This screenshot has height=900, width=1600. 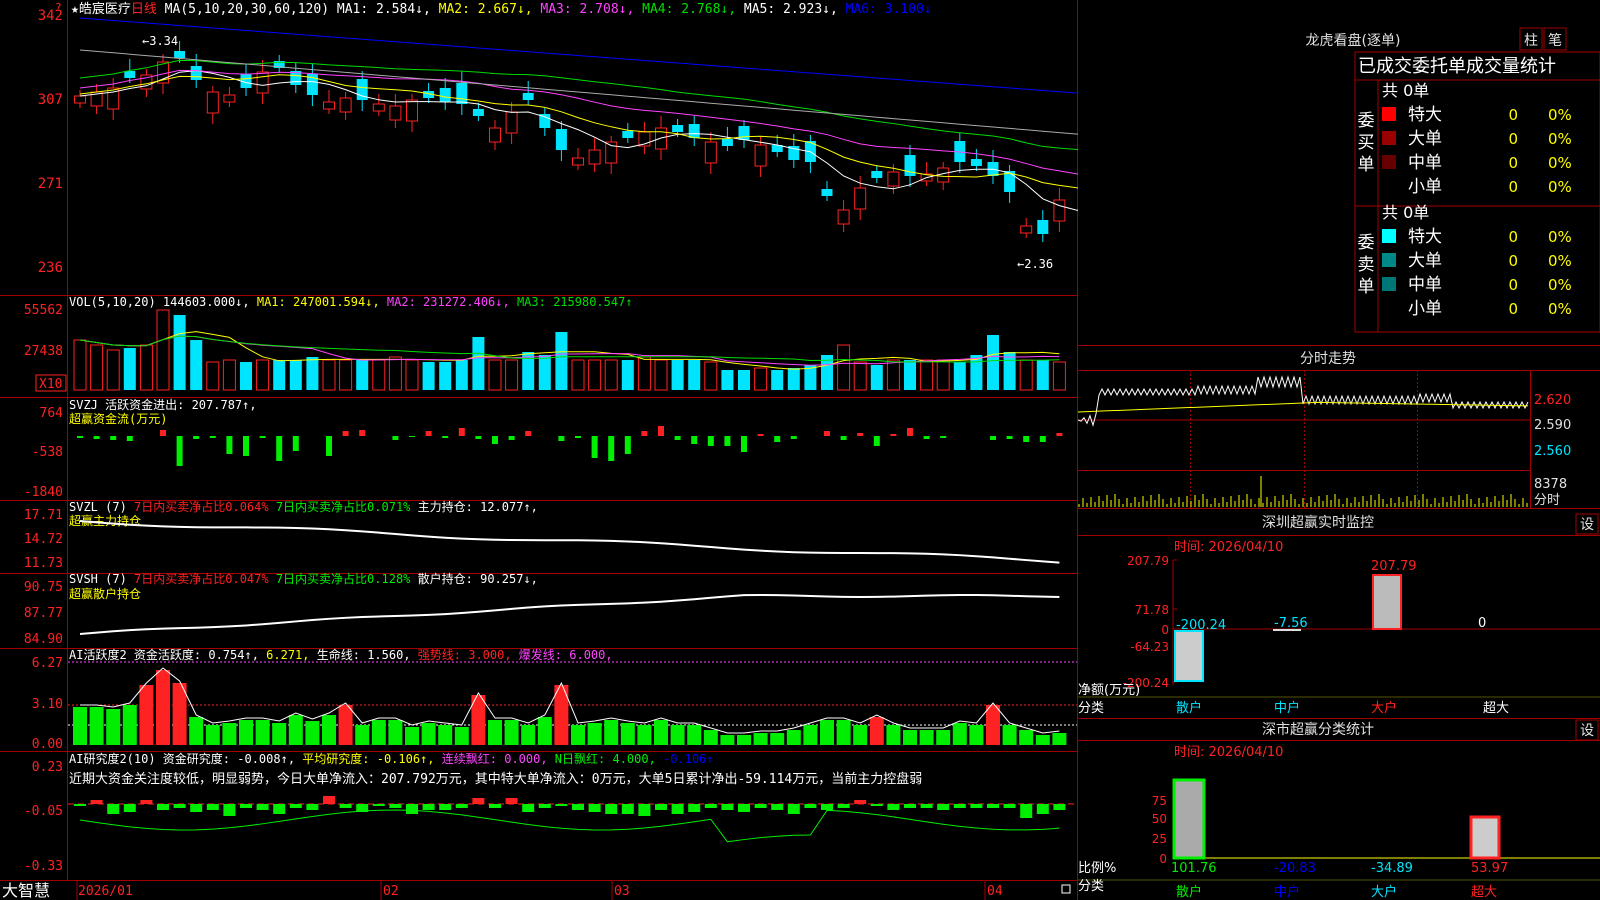 What do you see at coordinates (1496, 708) in the screenshot?
I see `monitor-category: 超大` at bounding box center [1496, 708].